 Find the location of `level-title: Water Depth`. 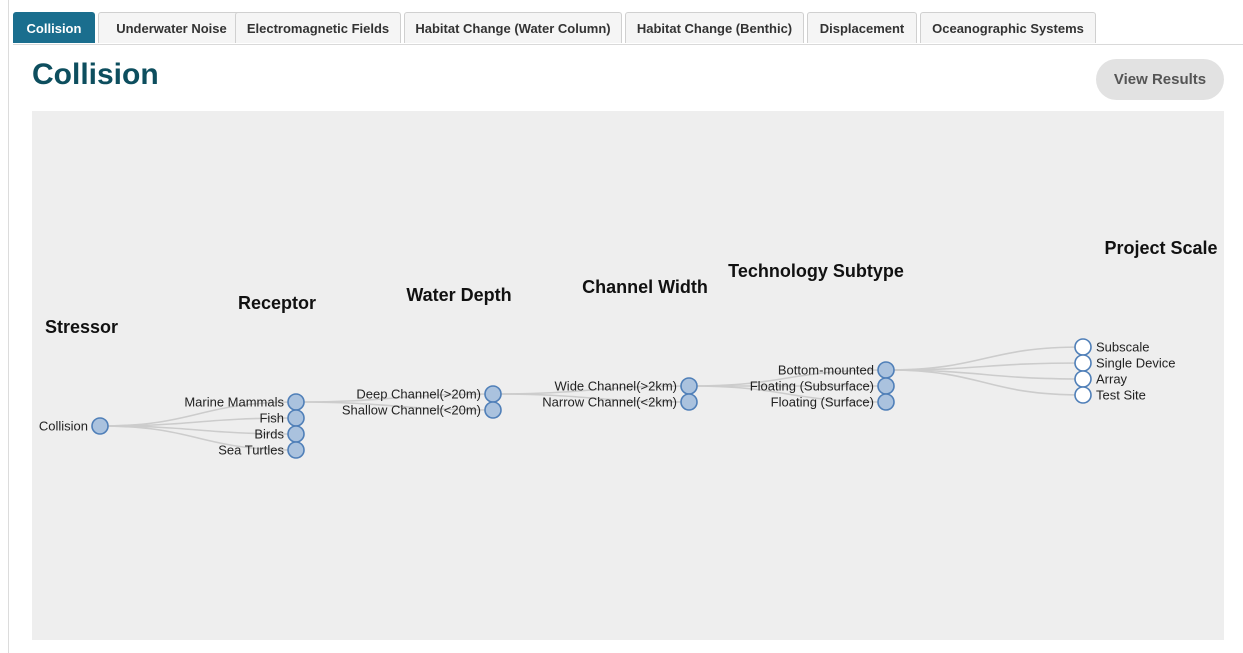

level-title: Water Depth is located at coordinates (458, 295).